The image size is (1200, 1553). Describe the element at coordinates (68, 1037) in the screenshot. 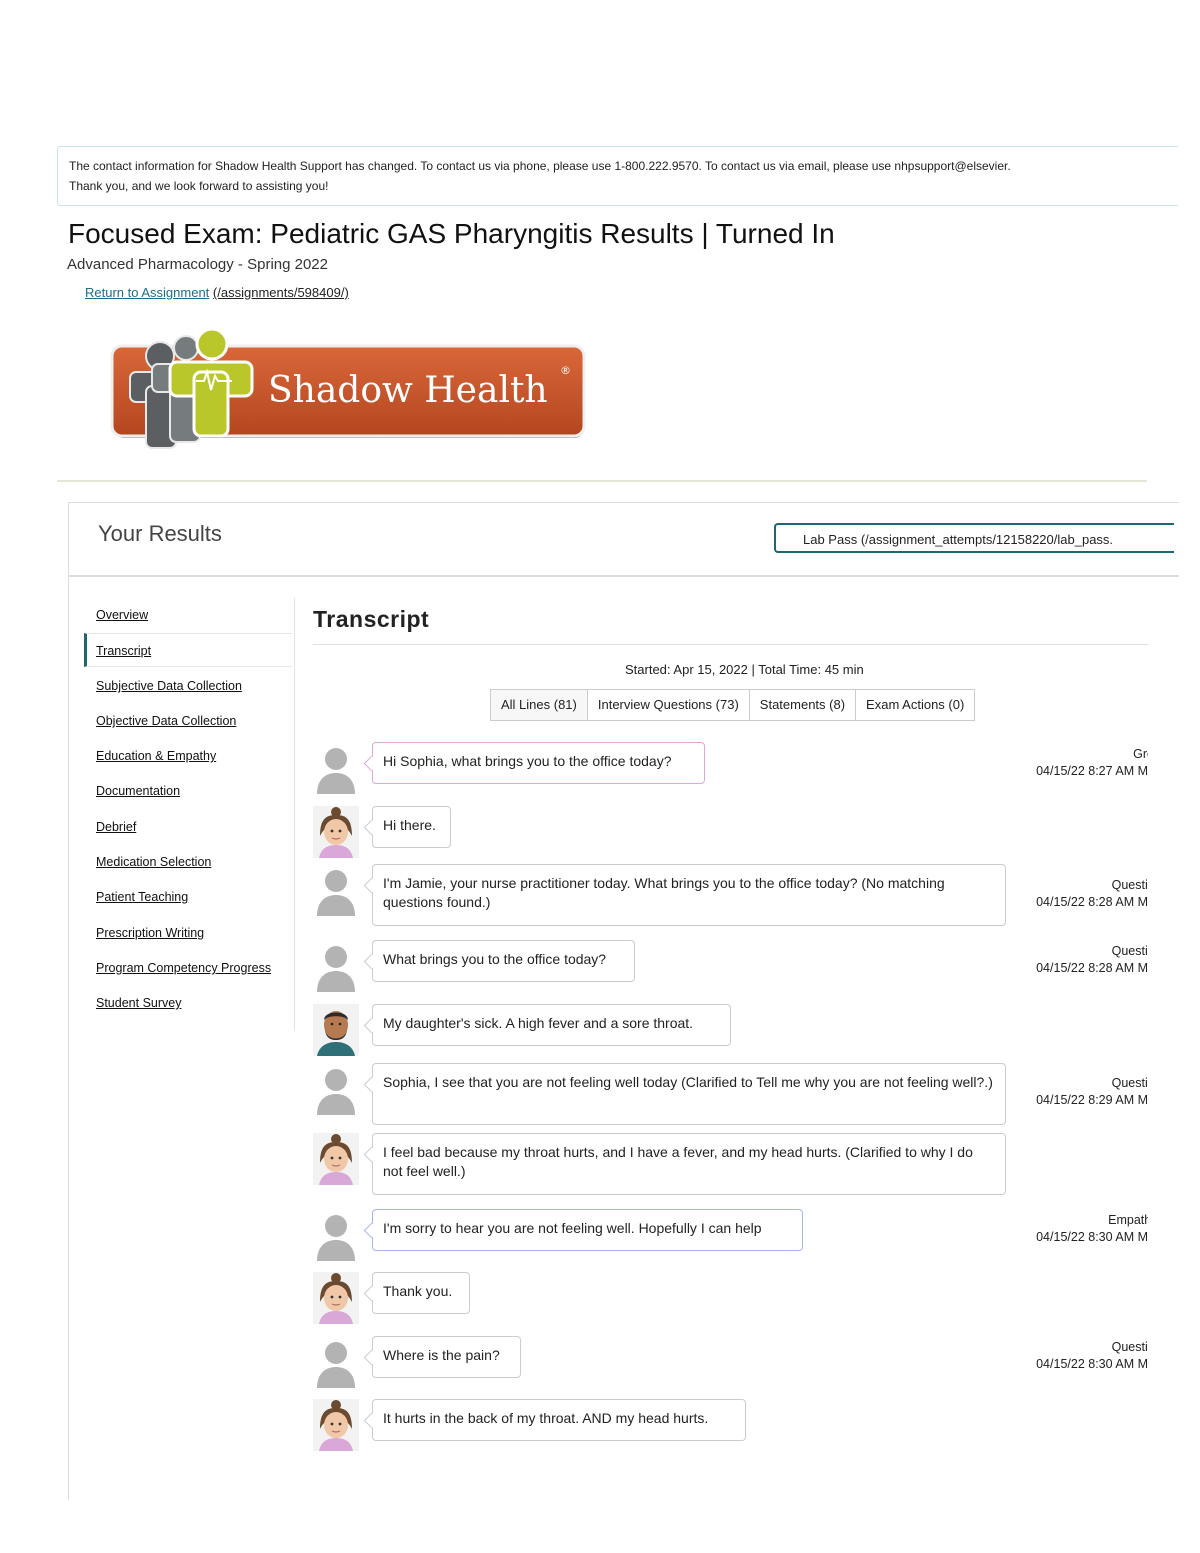

I see `content-border` at that location.